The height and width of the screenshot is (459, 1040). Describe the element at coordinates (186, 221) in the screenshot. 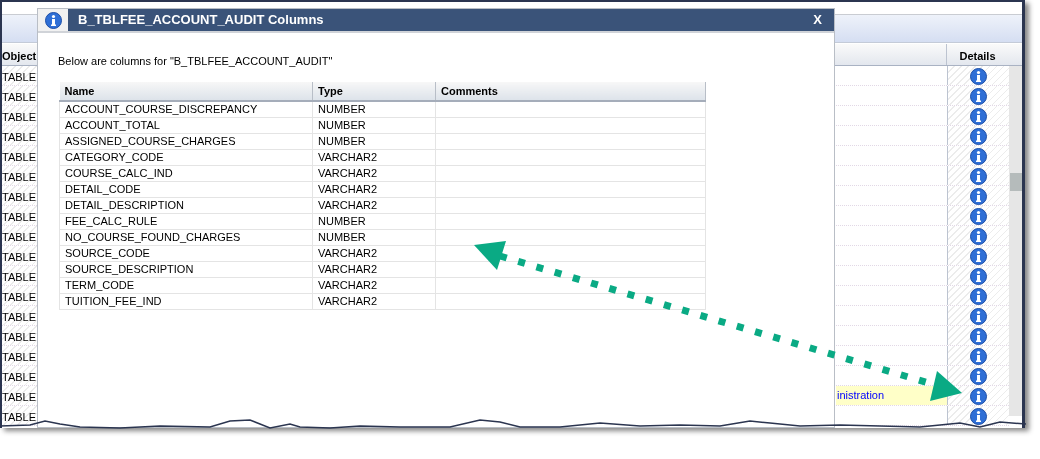

I see `table-cell: FEE_CALC_RULE` at that location.